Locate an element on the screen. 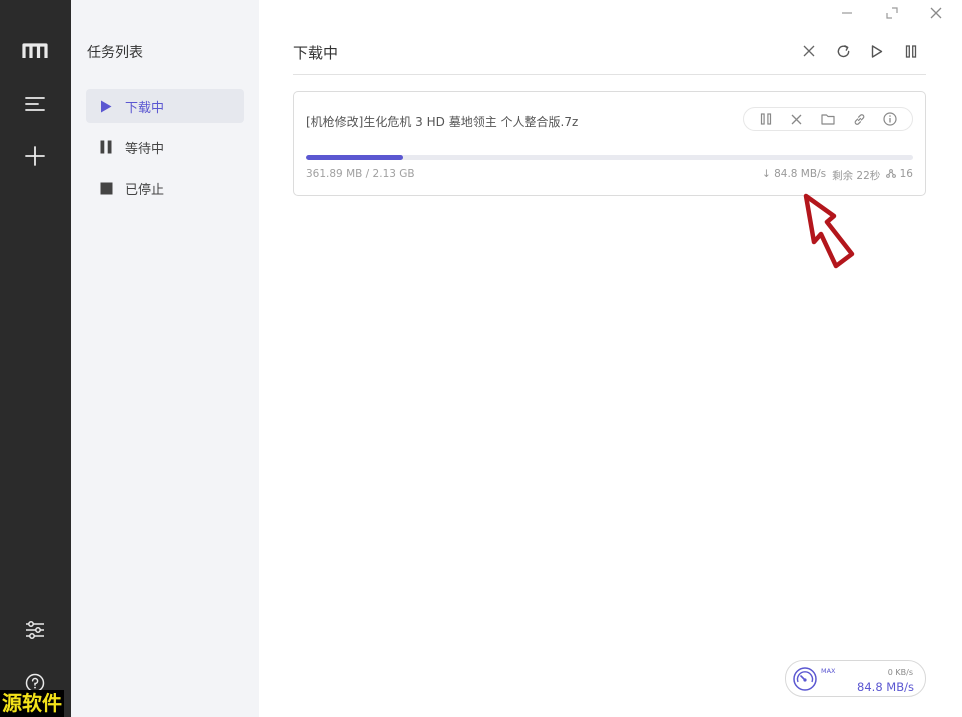 The height and width of the screenshot is (717, 962). sidebar-item-waiting: 等待中 is located at coordinates (165, 147).